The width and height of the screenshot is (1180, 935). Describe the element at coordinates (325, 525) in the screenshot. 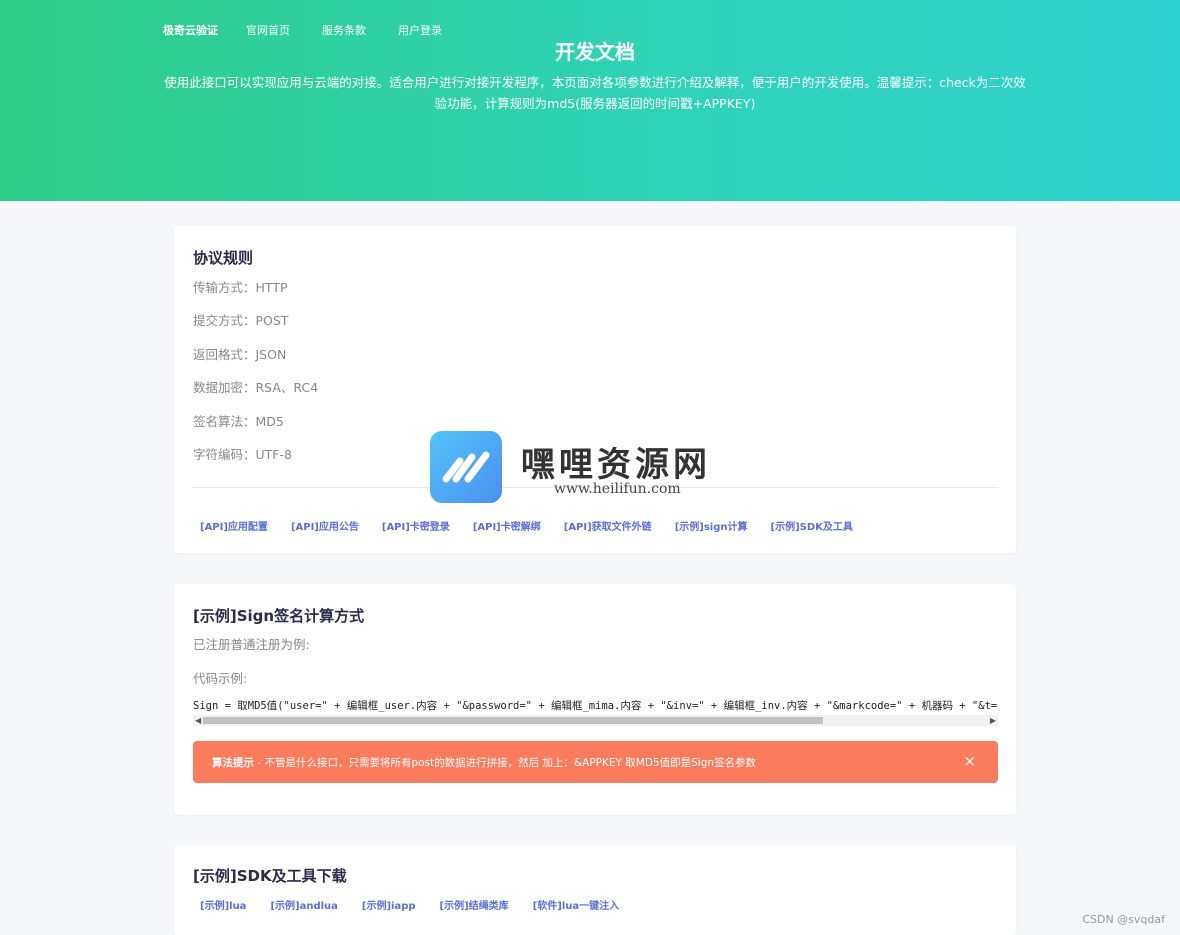

I see `link-app-notice: [API]应用公告` at that location.